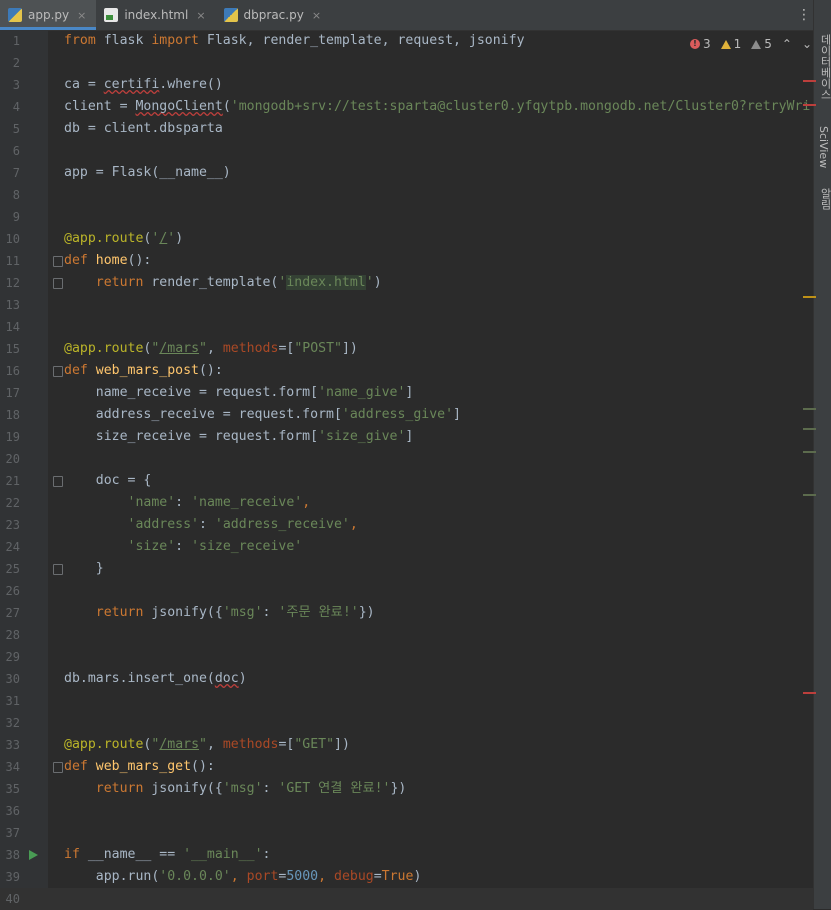 This screenshot has width=831, height=910. What do you see at coordinates (823, 147) in the screenshot?
I see `sciview-tool-button: SciView` at bounding box center [823, 147].